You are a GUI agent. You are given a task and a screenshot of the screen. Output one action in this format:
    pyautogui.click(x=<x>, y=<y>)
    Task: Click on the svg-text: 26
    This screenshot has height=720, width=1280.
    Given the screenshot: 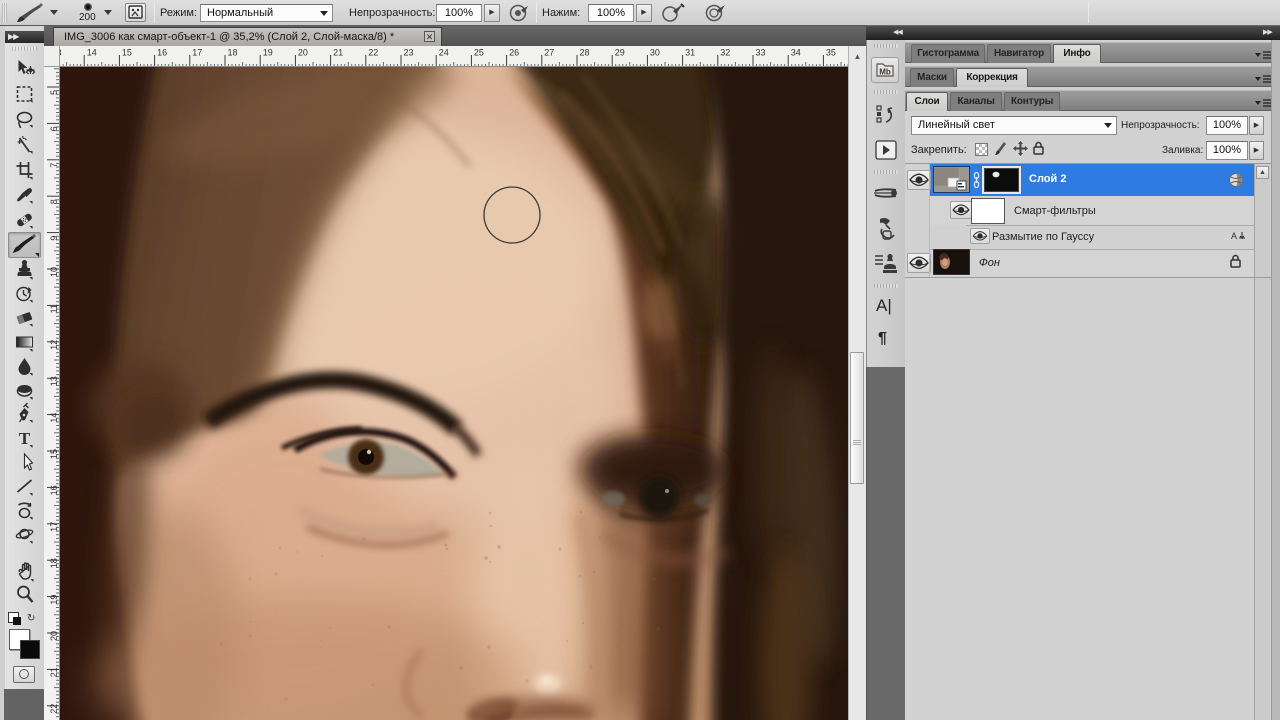 What is the action you would take?
    pyautogui.click(x=514, y=53)
    